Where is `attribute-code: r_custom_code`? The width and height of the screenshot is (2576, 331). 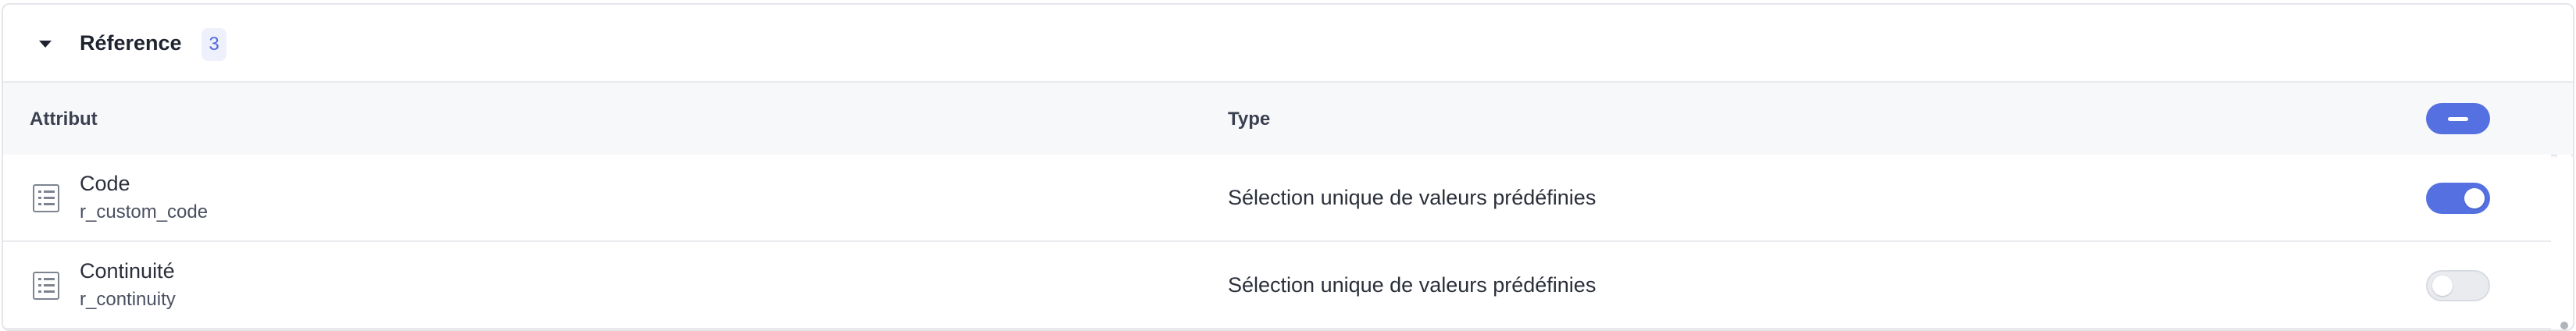 attribute-code: r_custom_code is located at coordinates (144, 212).